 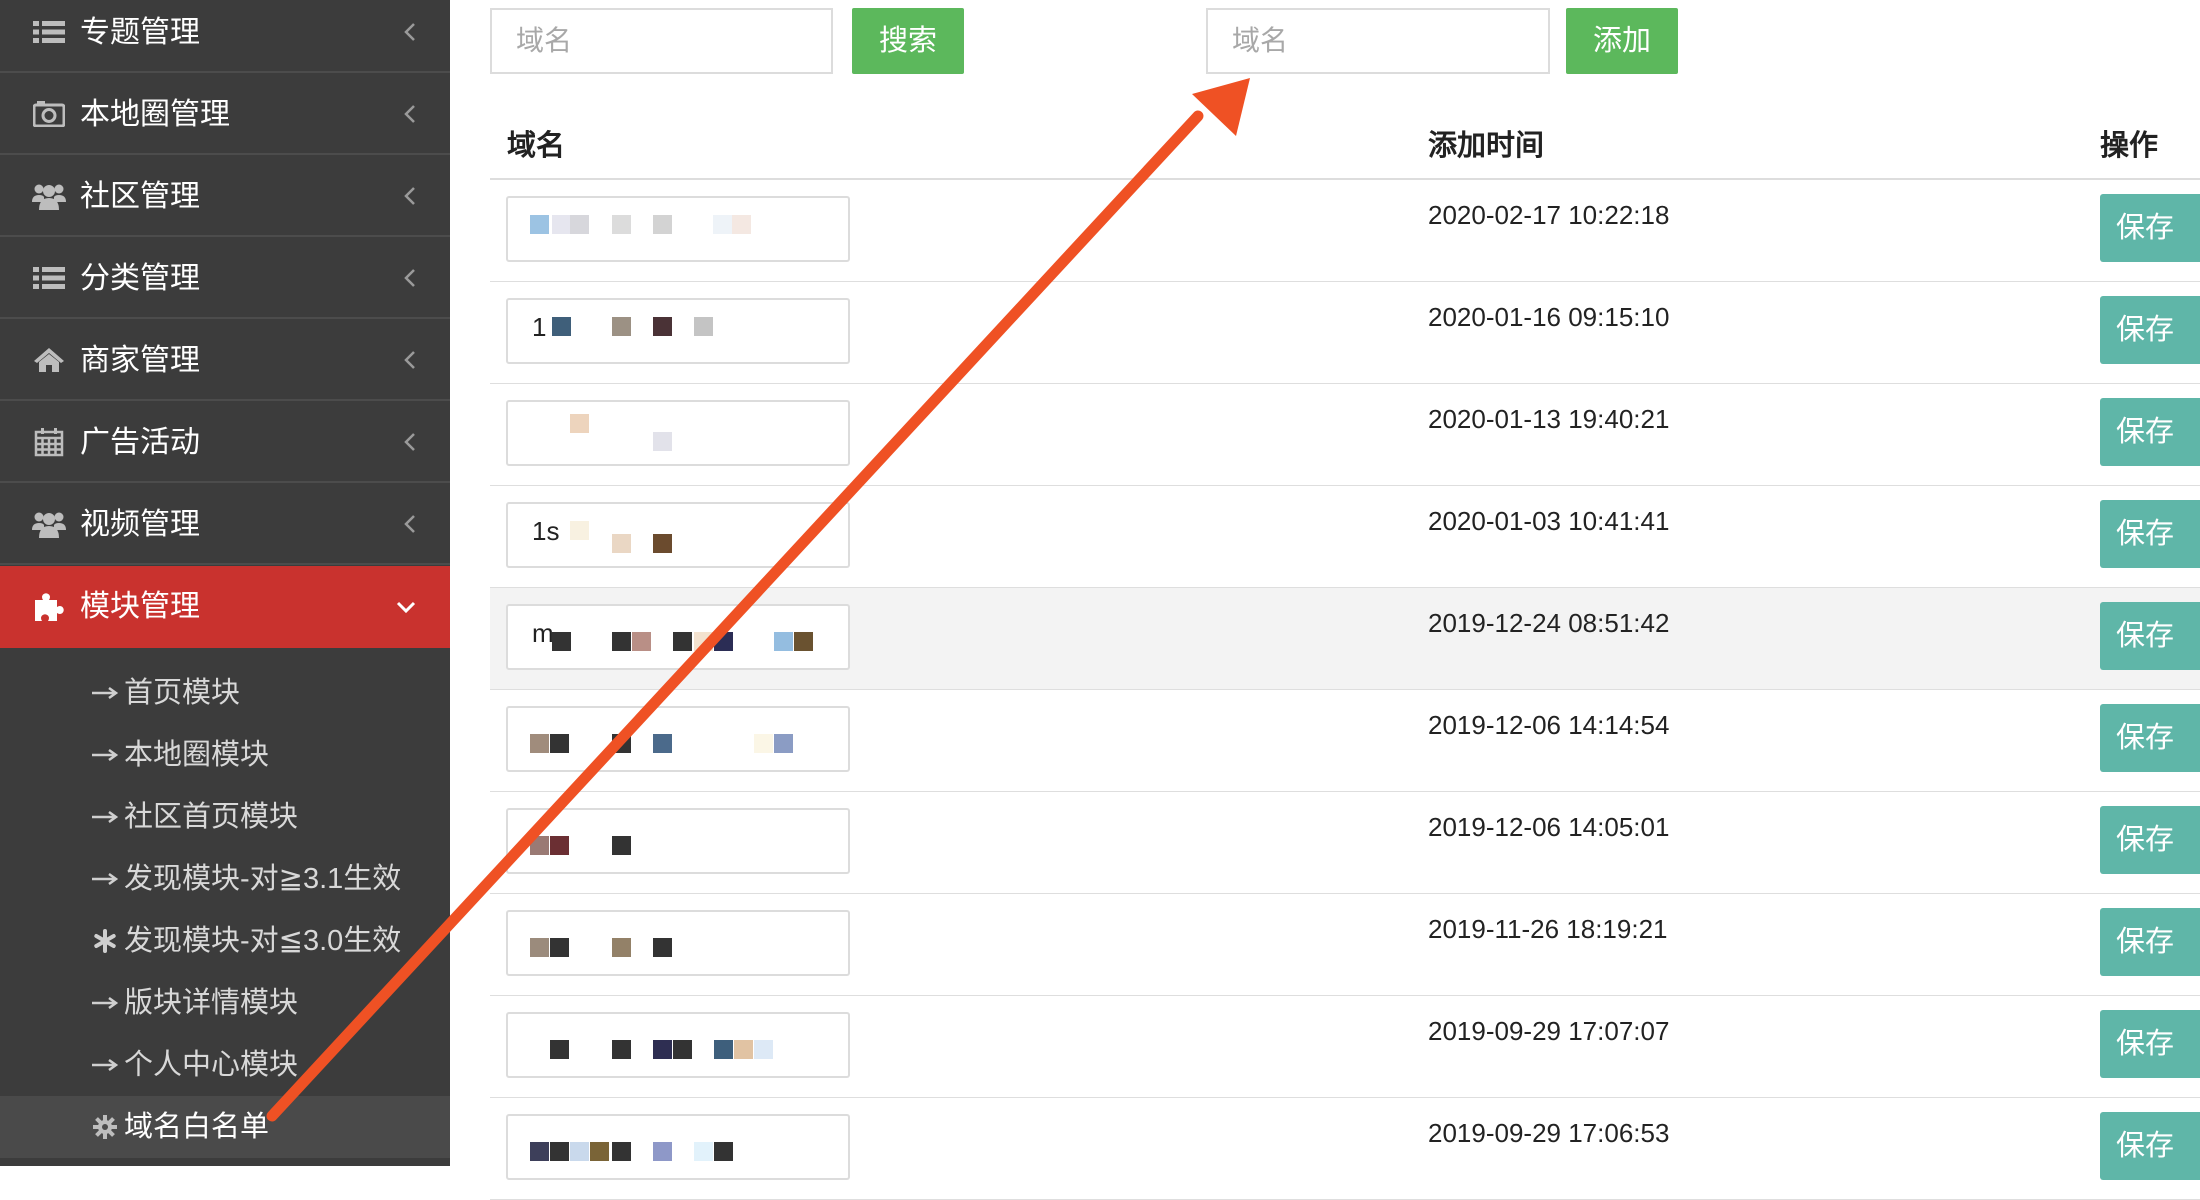 What do you see at coordinates (140, 606) in the screenshot?
I see `menu-item-label: 模块管理` at bounding box center [140, 606].